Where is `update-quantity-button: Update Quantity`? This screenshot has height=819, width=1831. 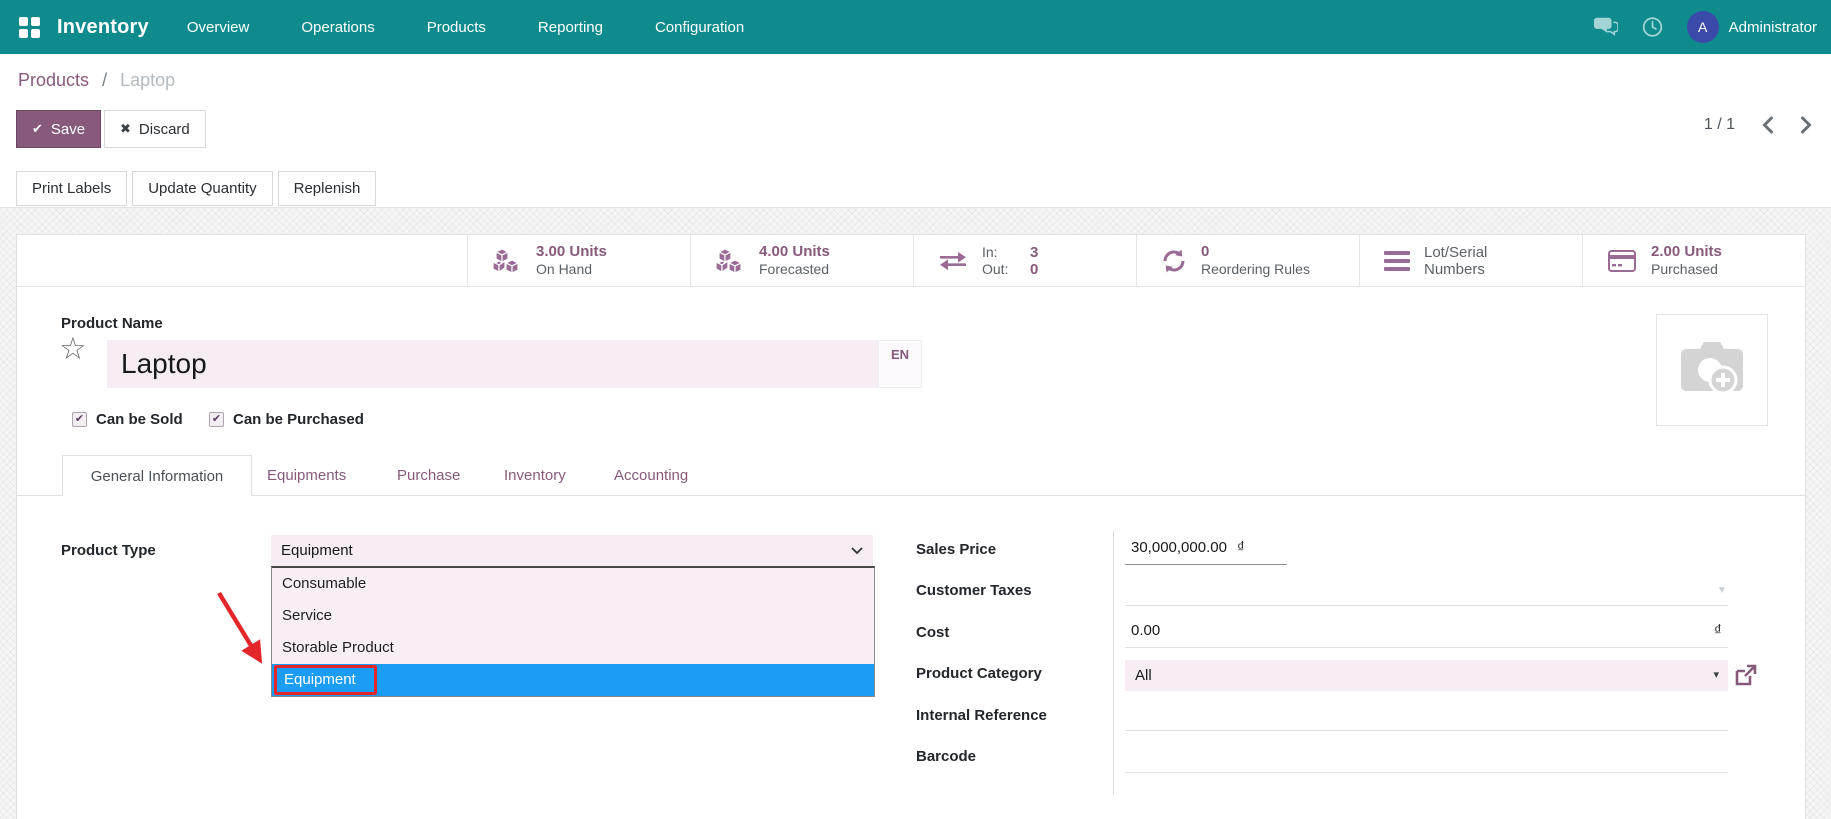 update-quantity-button: Update Quantity is located at coordinates (202, 188).